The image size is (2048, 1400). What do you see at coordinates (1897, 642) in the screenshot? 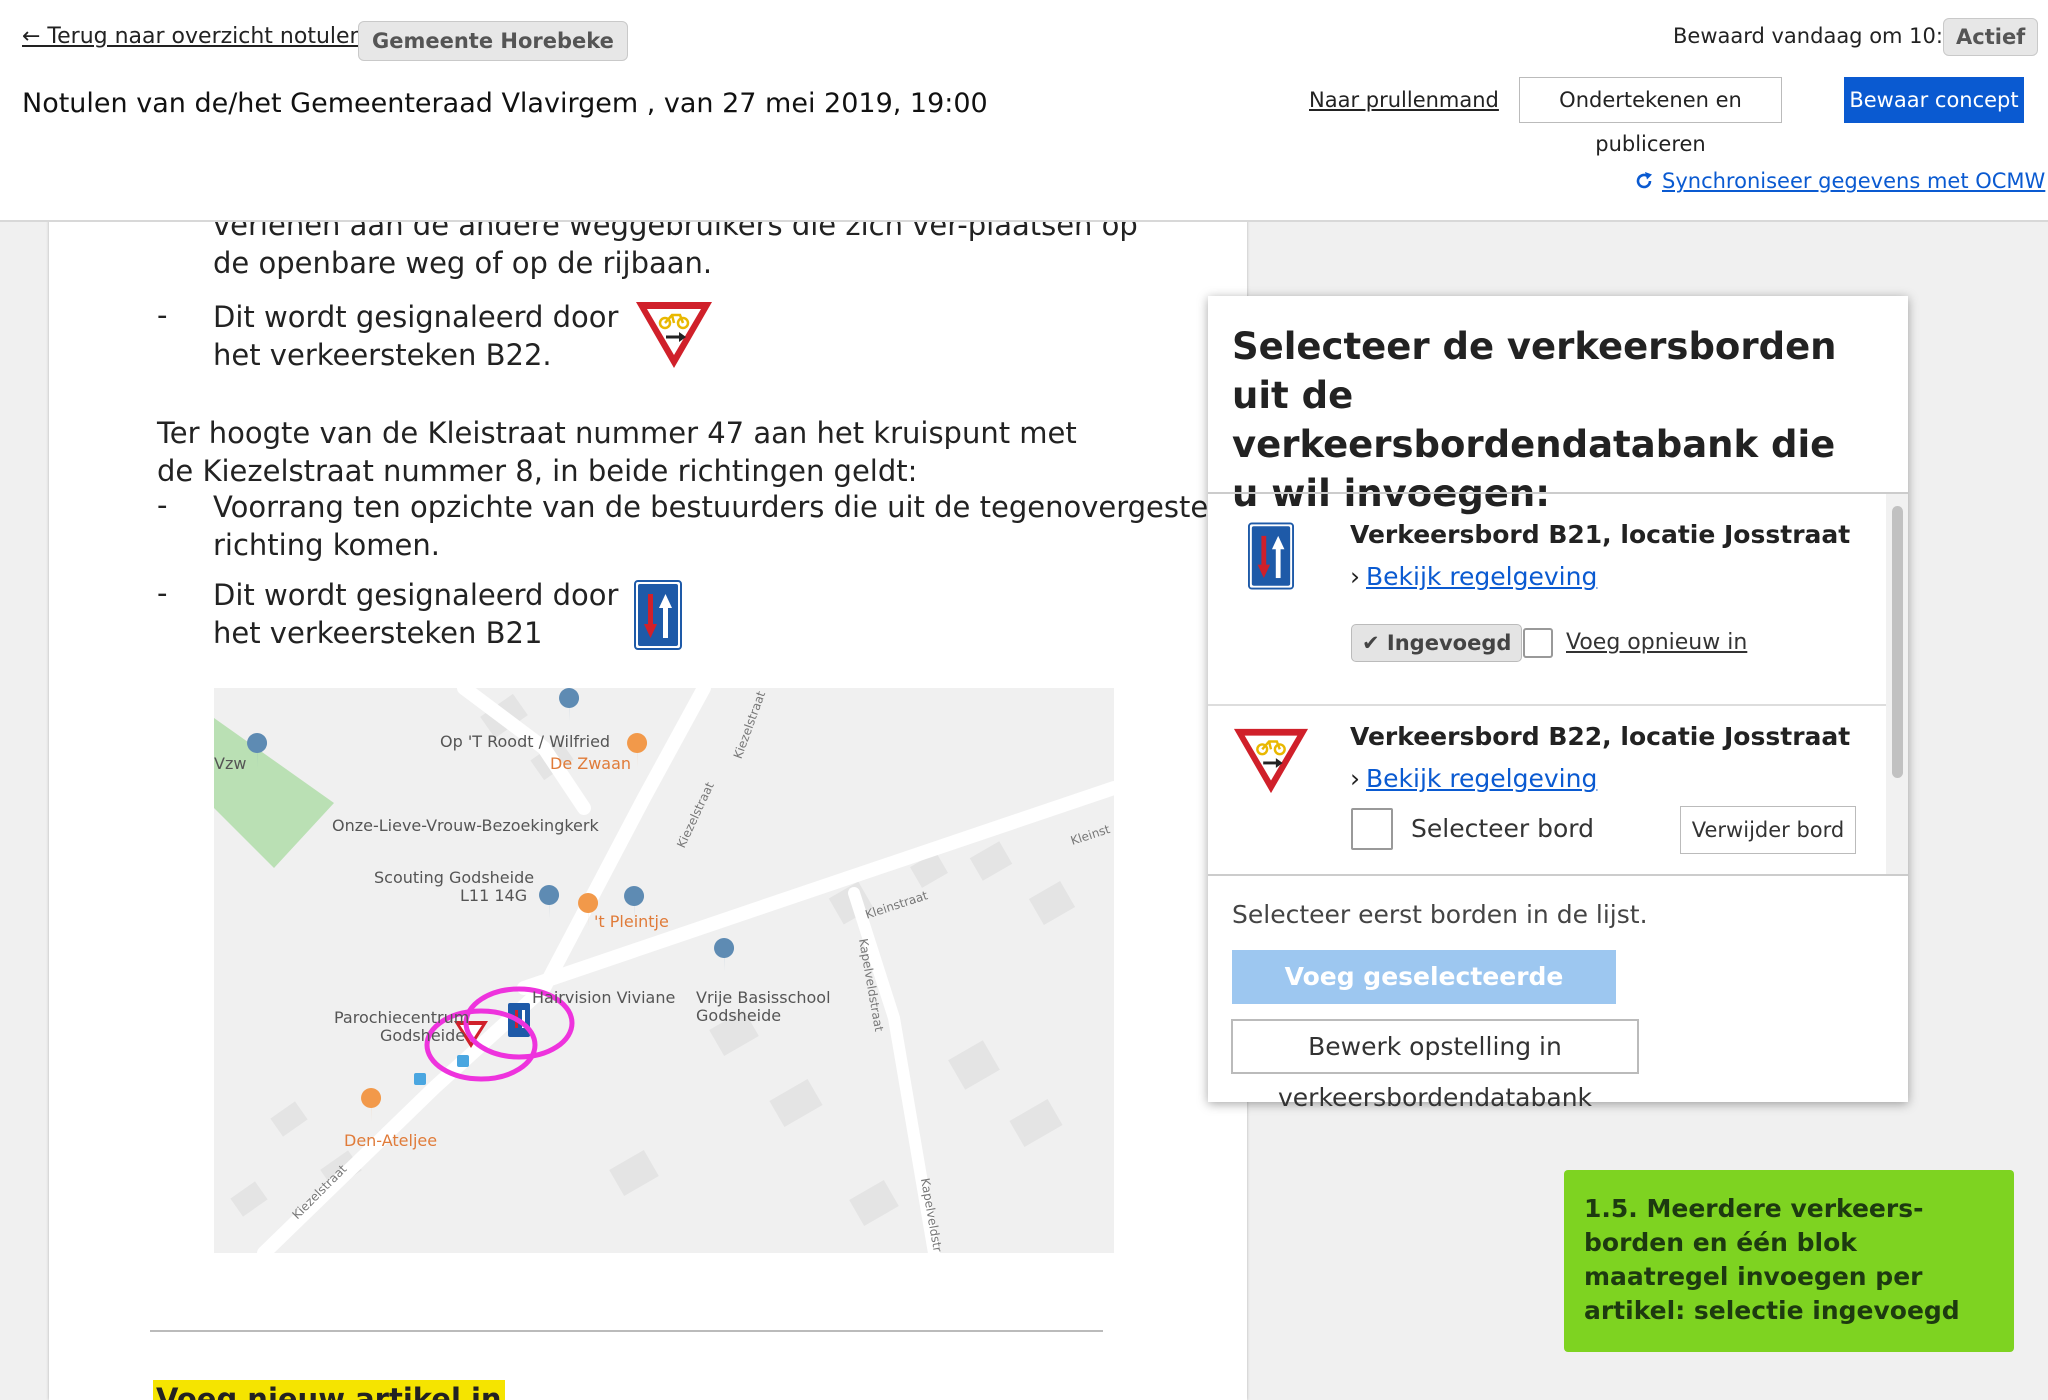
I see `scrollbar-thumb` at bounding box center [1897, 642].